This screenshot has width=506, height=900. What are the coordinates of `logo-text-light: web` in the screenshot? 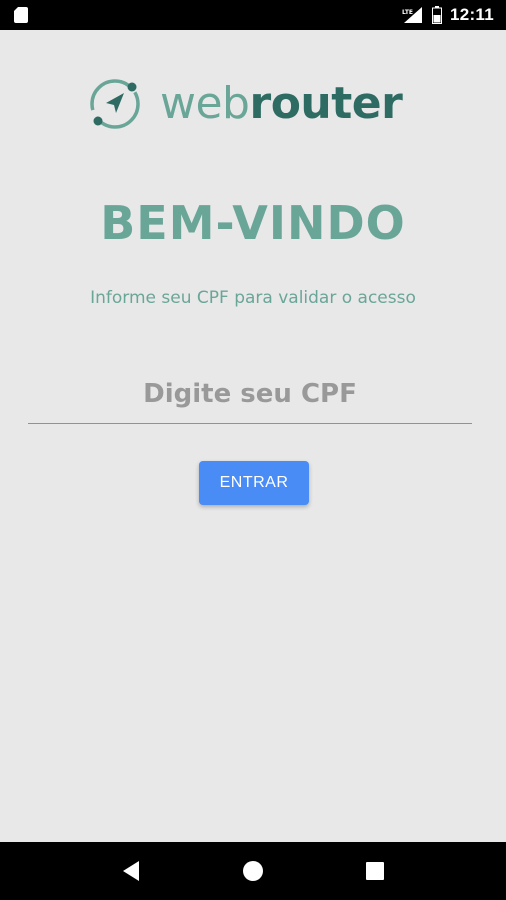 It's located at (205, 103).